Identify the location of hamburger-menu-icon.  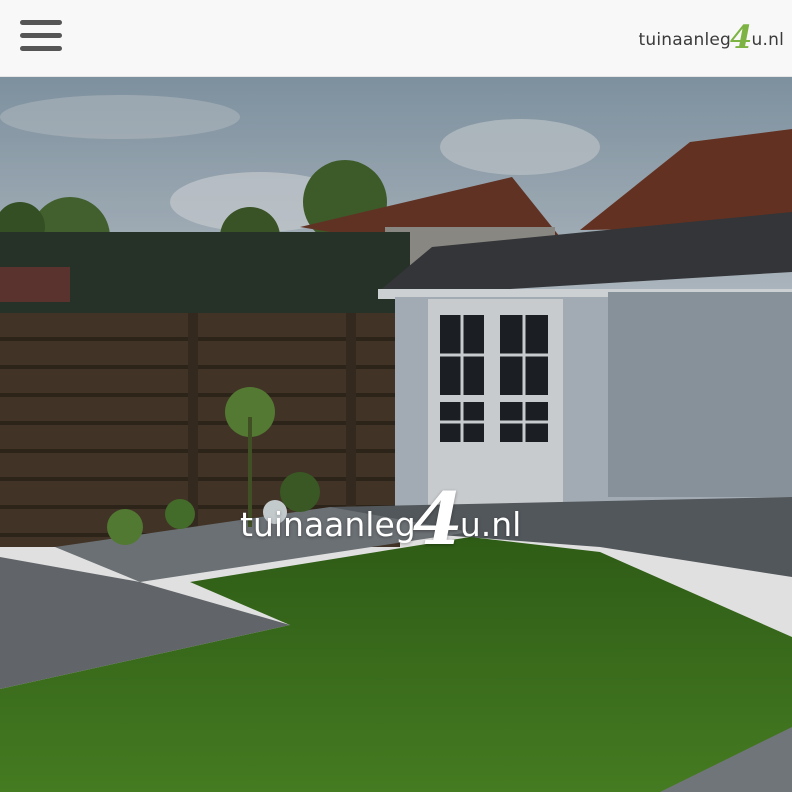
(41, 37).